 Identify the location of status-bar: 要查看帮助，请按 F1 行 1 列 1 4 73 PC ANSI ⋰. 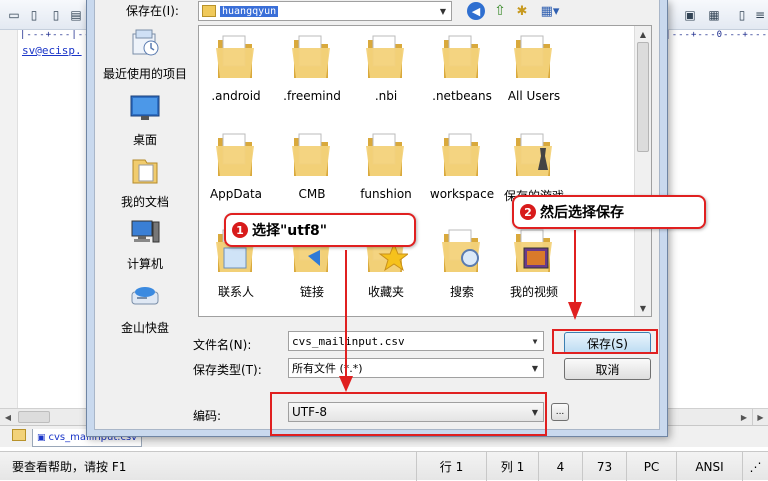
(384, 466).